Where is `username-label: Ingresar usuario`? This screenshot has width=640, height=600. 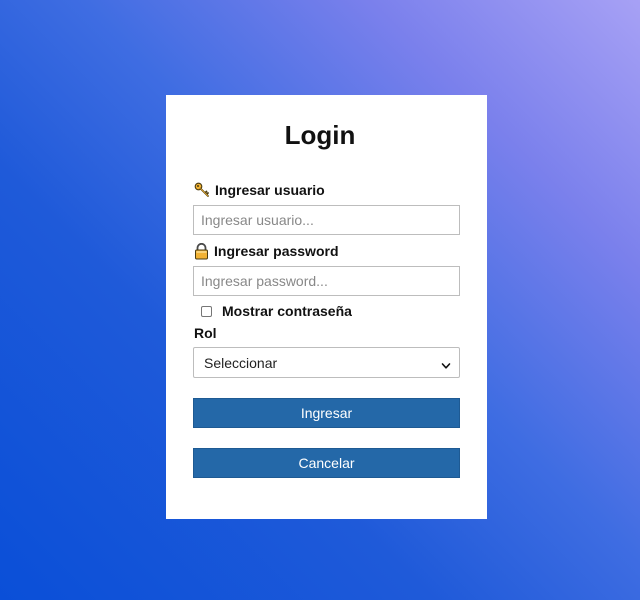
username-label: Ingresar usuario is located at coordinates (259, 190).